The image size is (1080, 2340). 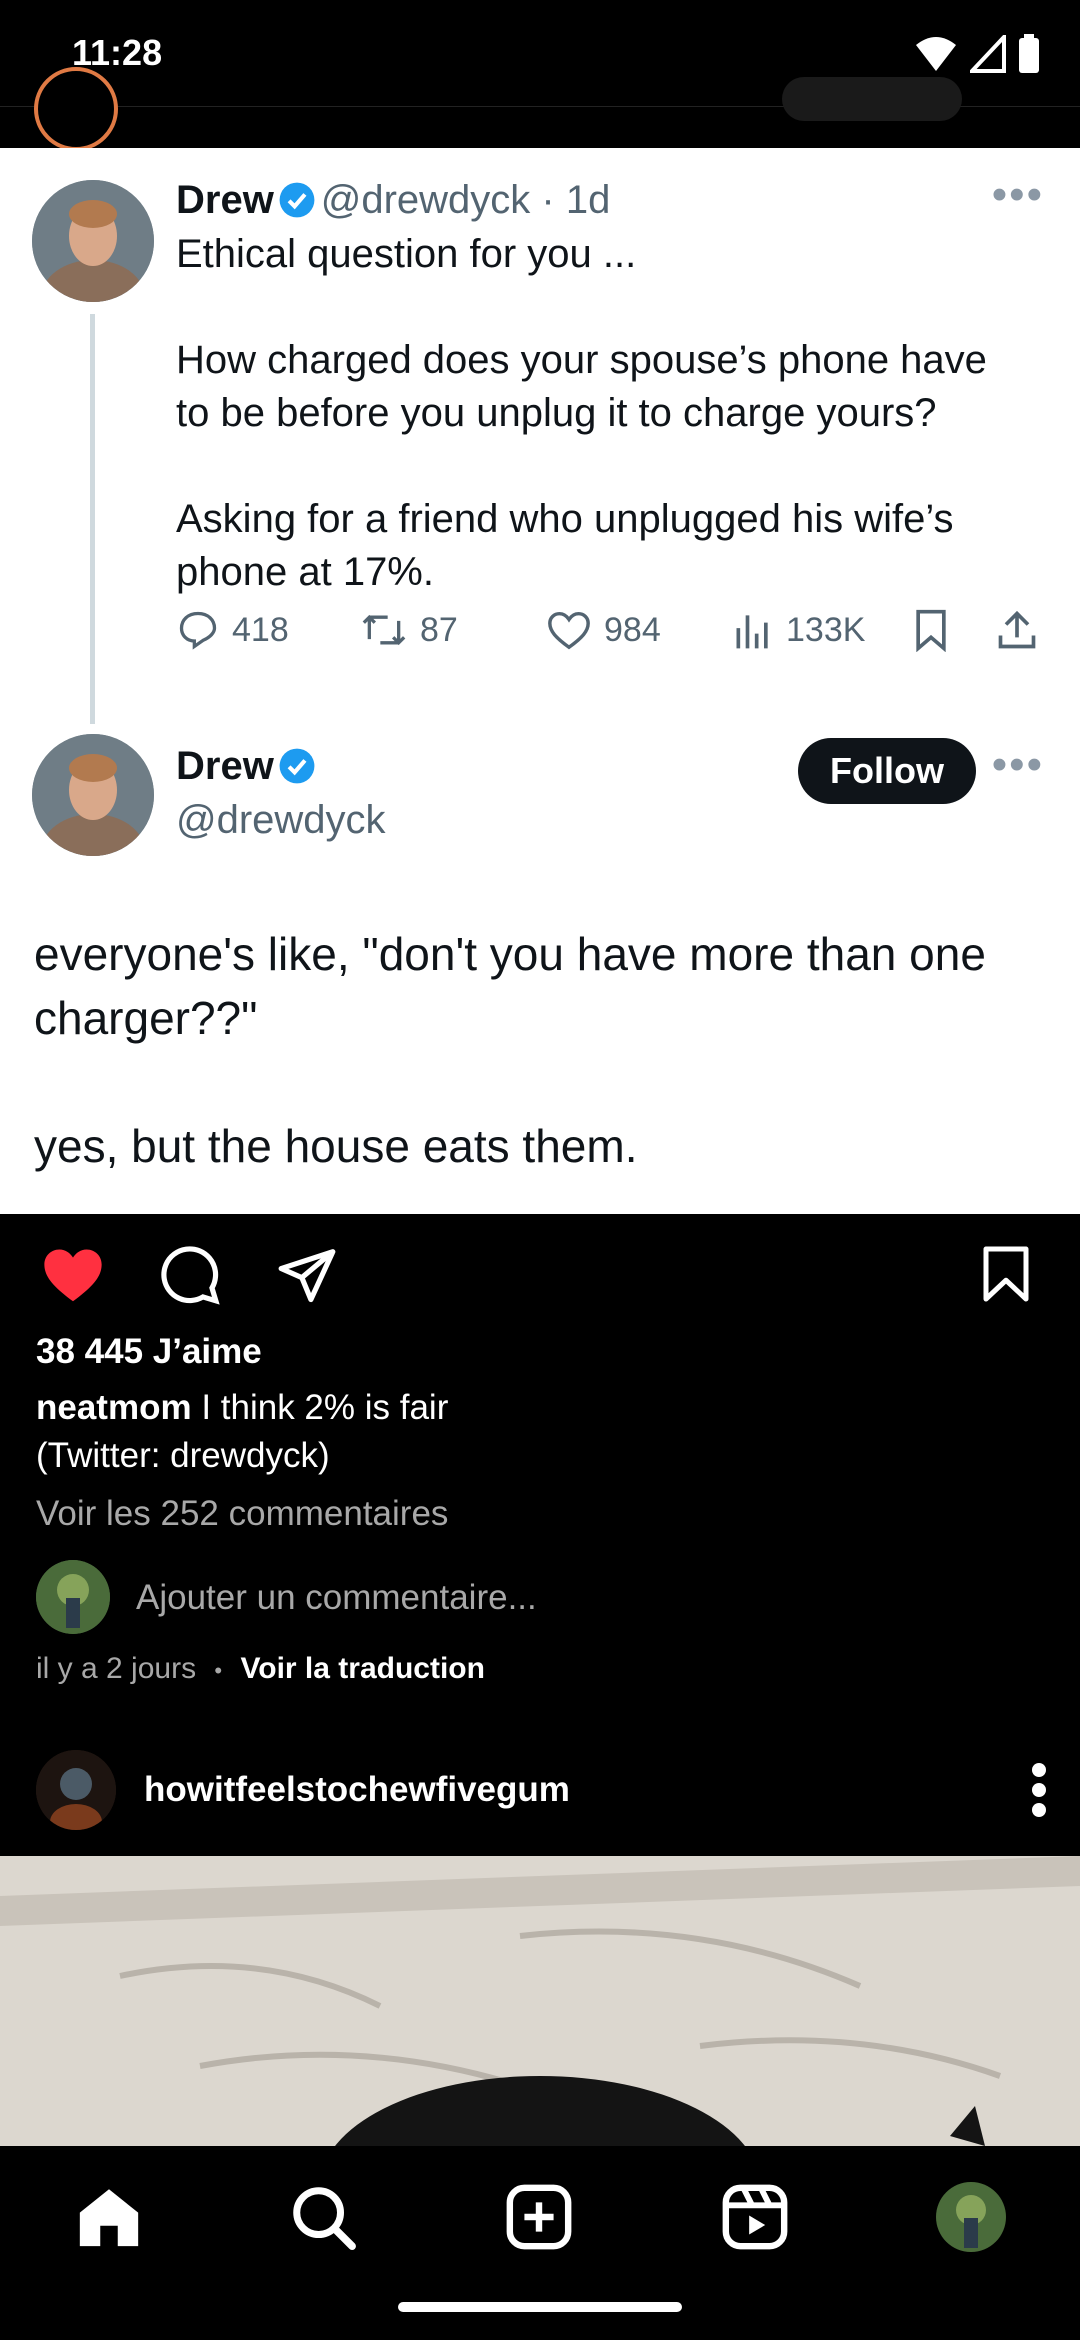 What do you see at coordinates (439, 629) in the screenshot?
I see `retweet-count: 87` at bounding box center [439, 629].